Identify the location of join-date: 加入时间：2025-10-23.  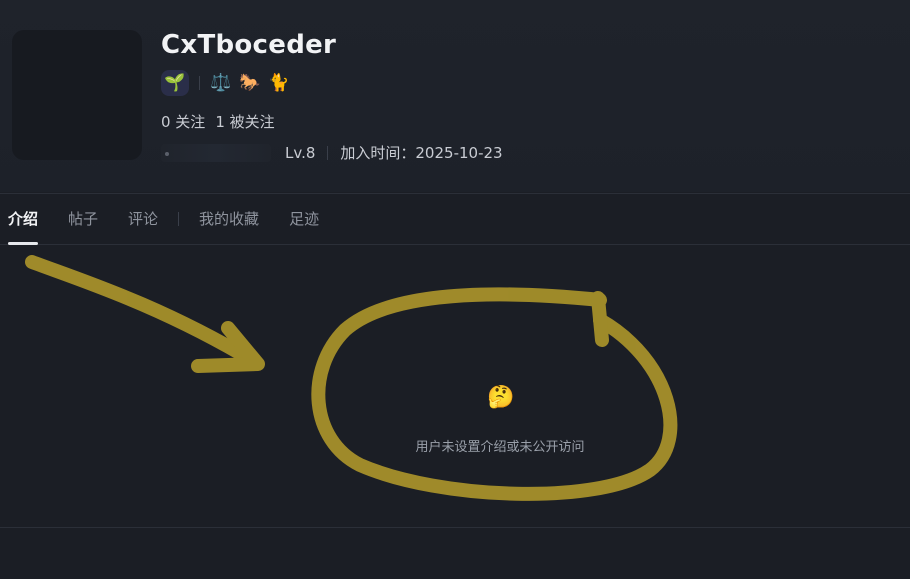
(421, 153).